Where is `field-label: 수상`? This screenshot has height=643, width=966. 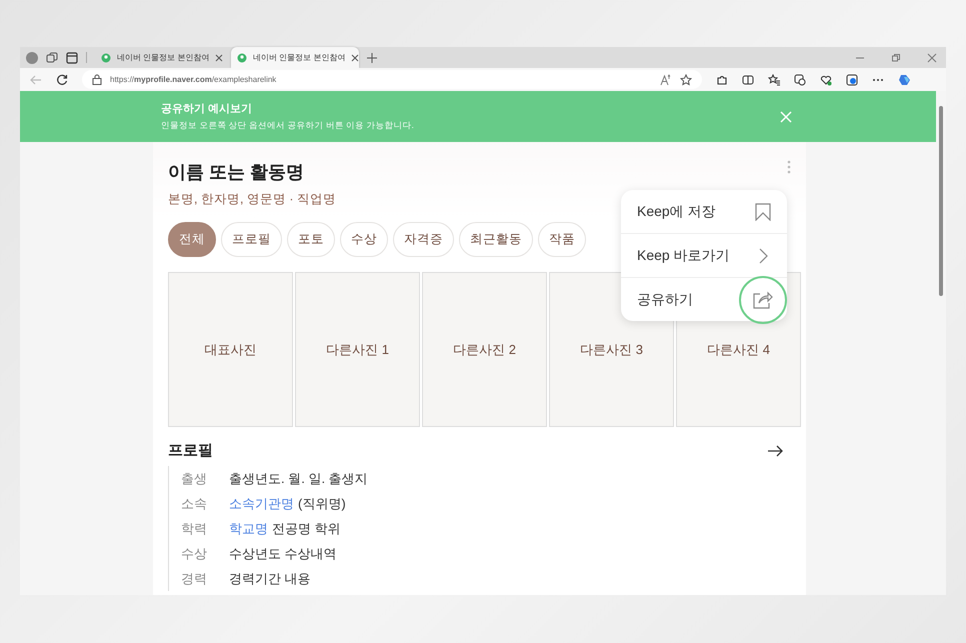 field-label: 수상 is located at coordinates (194, 553).